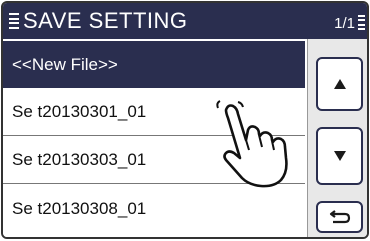 The width and height of the screenshot is (370, 241). I want to click on list-item-label: <<New File>>, so click(65, 64).